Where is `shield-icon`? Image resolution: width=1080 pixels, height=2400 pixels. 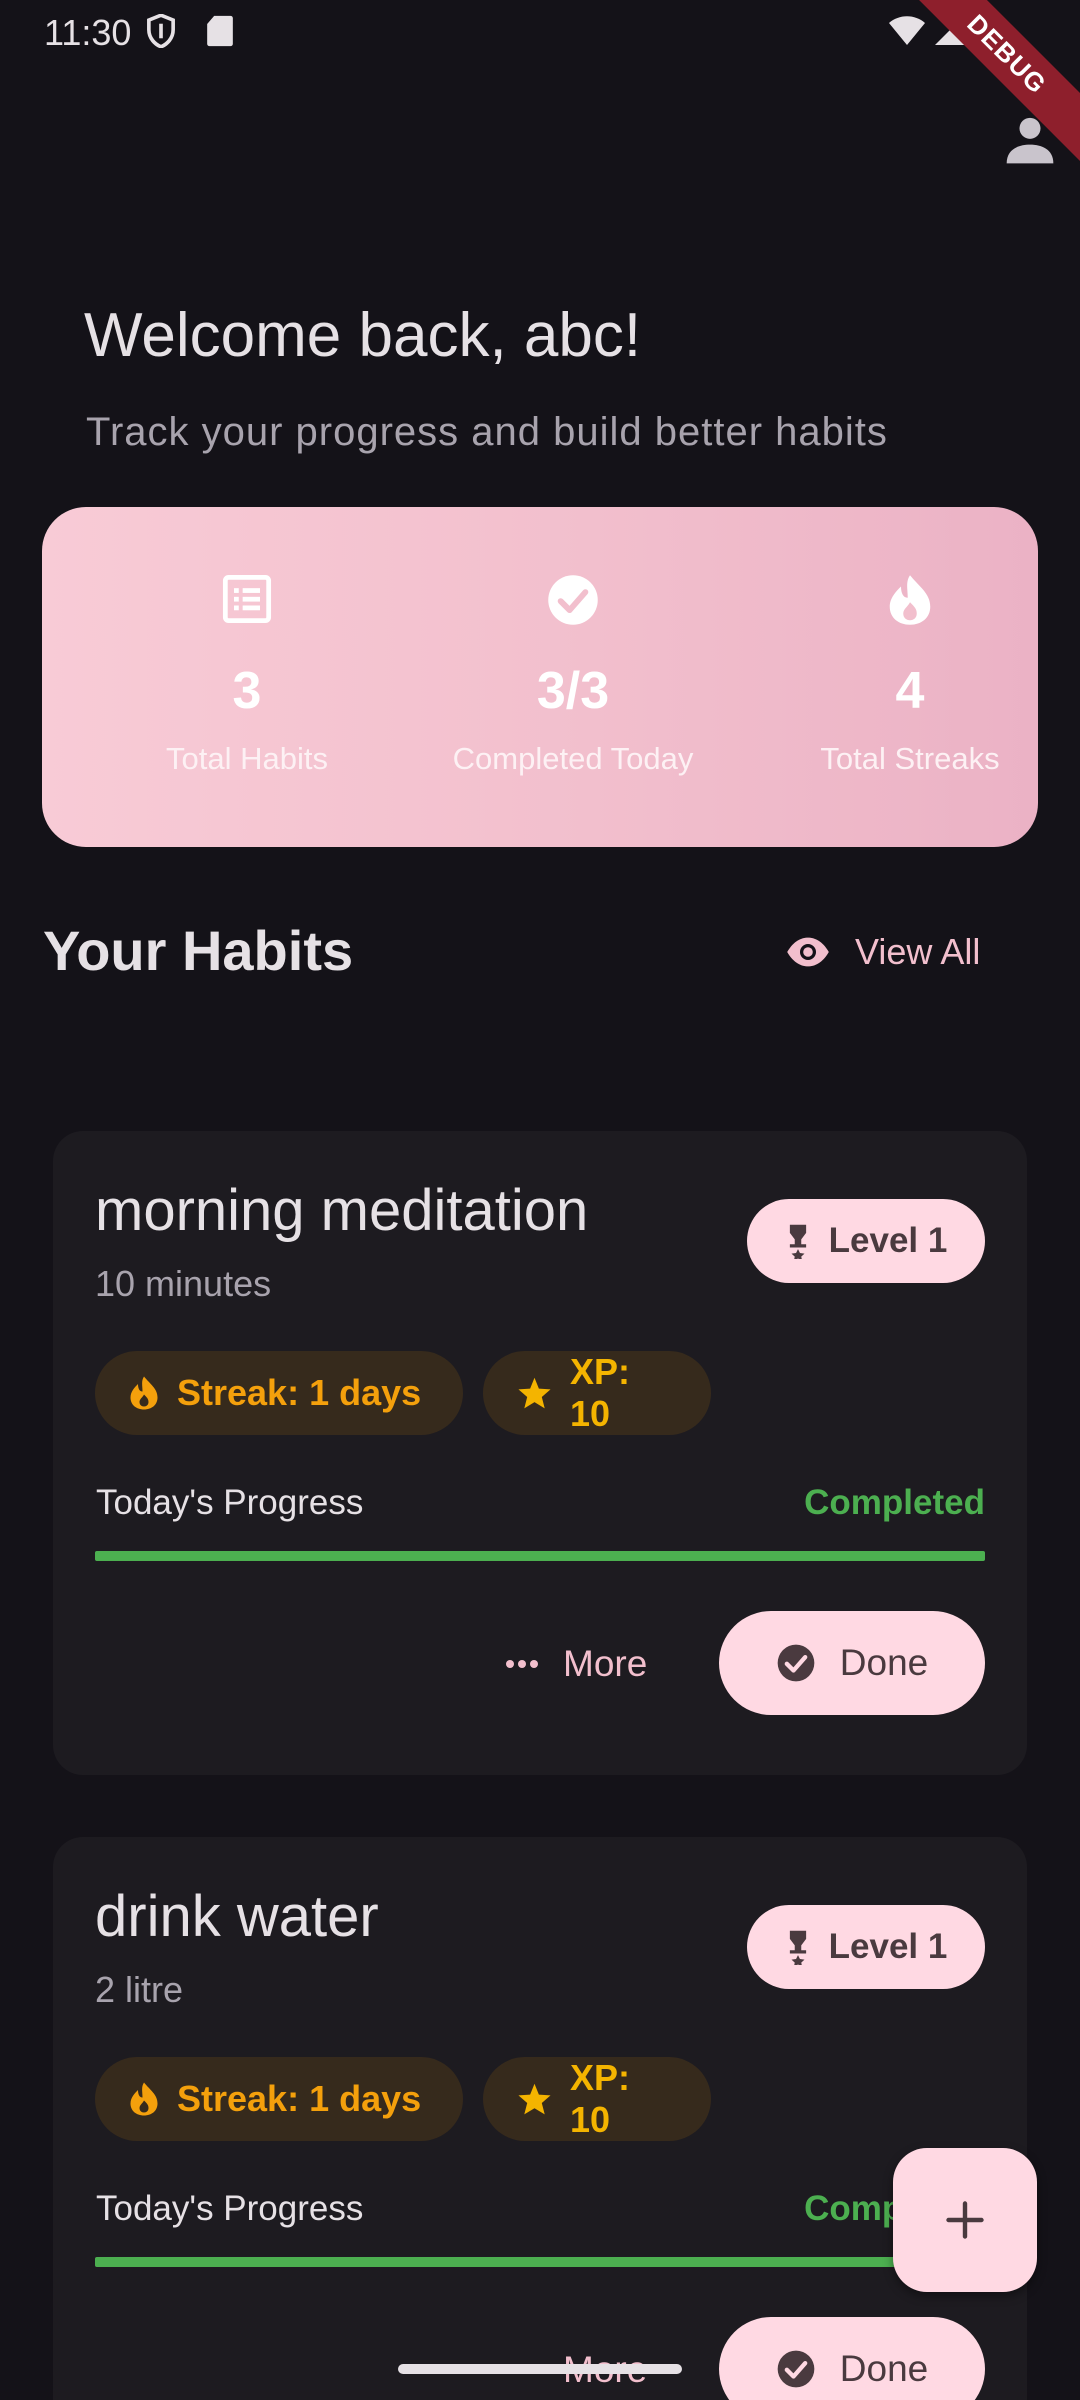
shield-icon is located at coordinates (161, 33).